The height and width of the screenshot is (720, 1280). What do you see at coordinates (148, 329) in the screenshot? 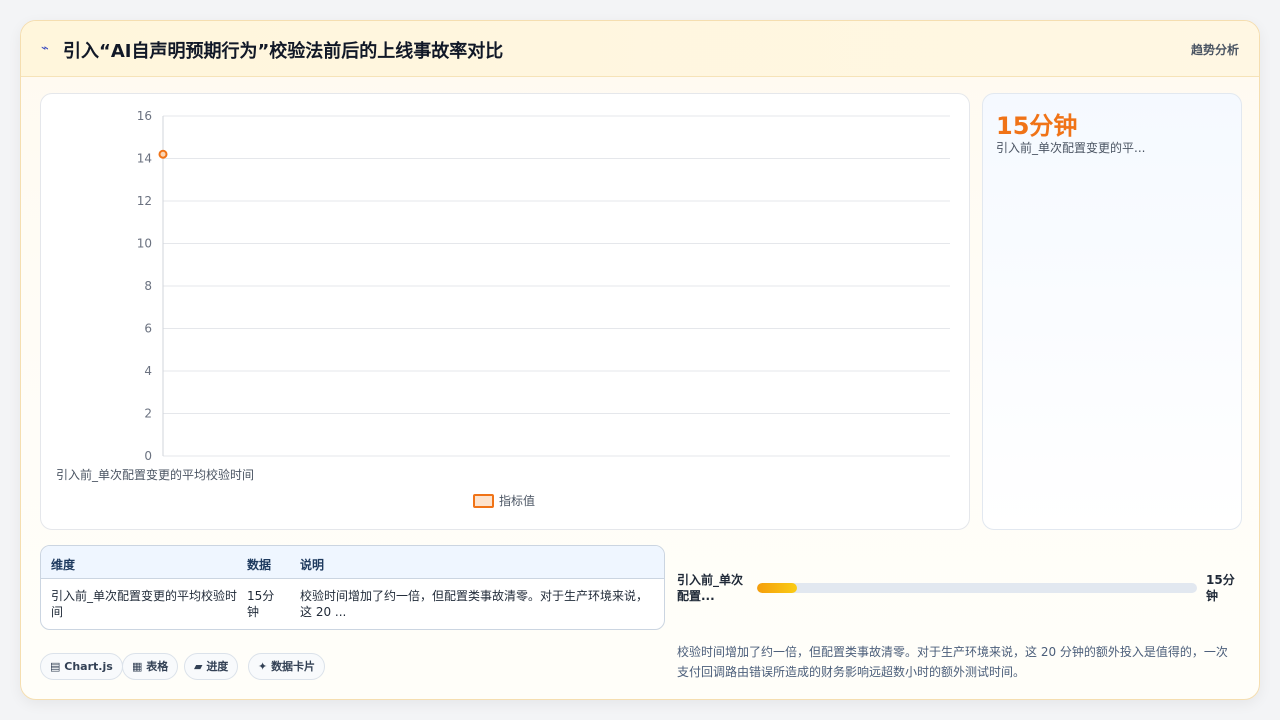
I see `y-tick-label: 6` at bounding box center [148, 329].